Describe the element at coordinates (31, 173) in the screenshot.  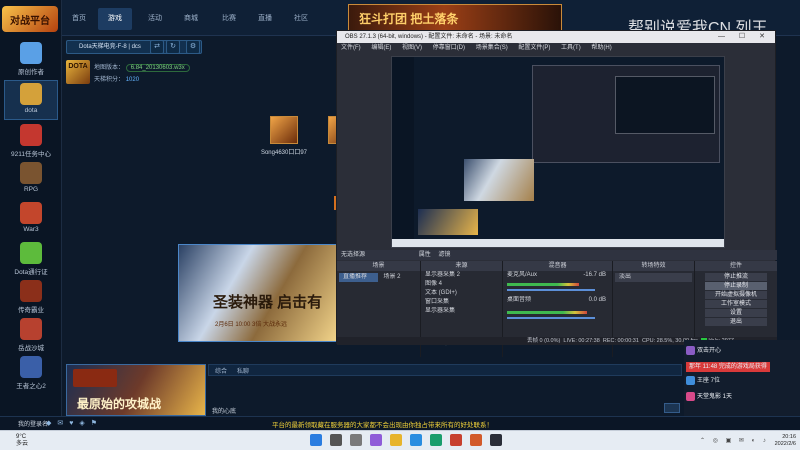
I see `rpg-icon` at that location.